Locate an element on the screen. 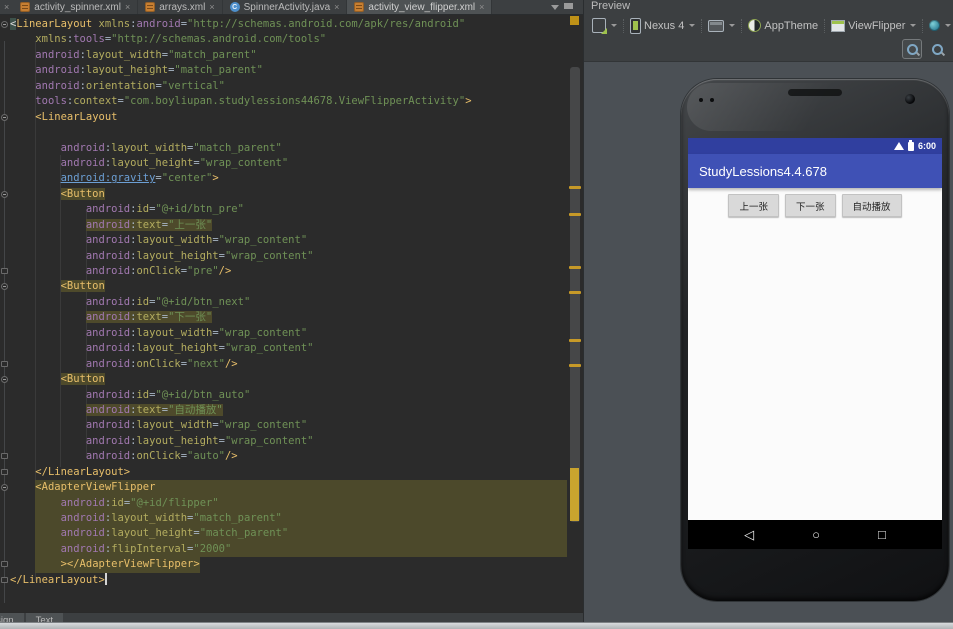 This screenshot has height=629, width=953. code-line: android:text="下一张" is located at coordinates (288, 317).